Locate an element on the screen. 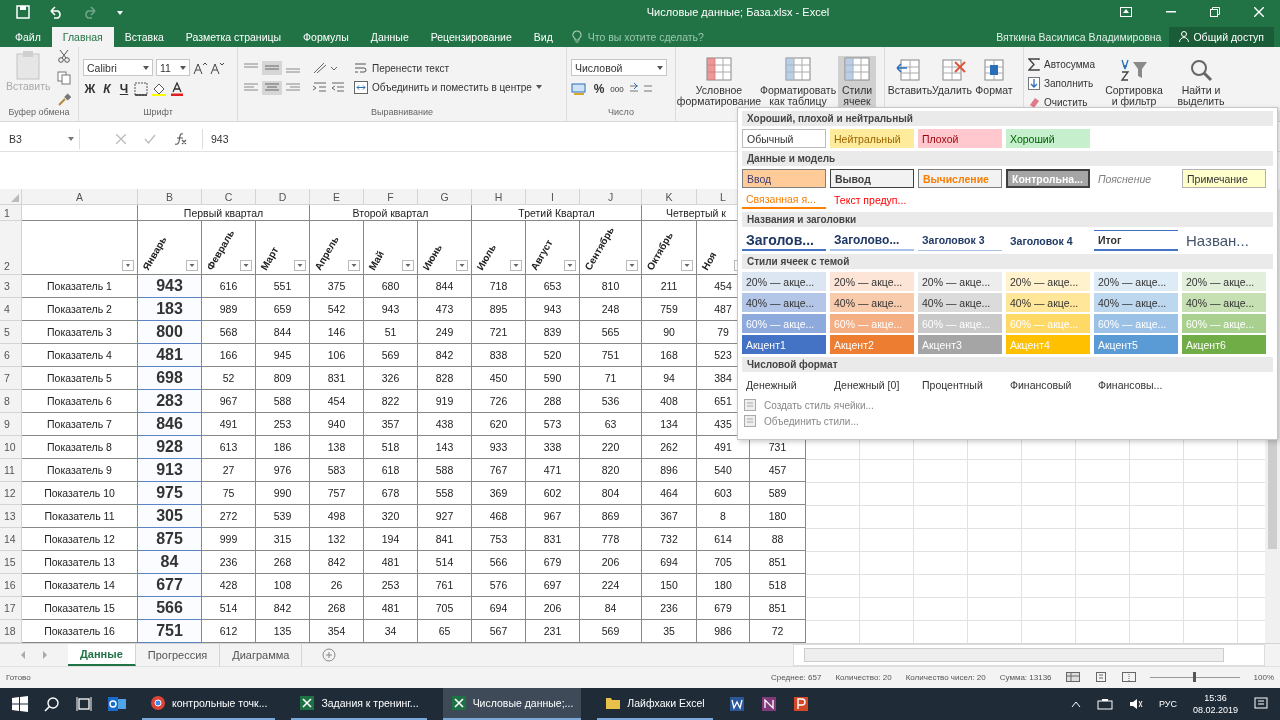 This screenshot has height=720, width=1280. table-cell: 315 is located at coordinates (283, 540).